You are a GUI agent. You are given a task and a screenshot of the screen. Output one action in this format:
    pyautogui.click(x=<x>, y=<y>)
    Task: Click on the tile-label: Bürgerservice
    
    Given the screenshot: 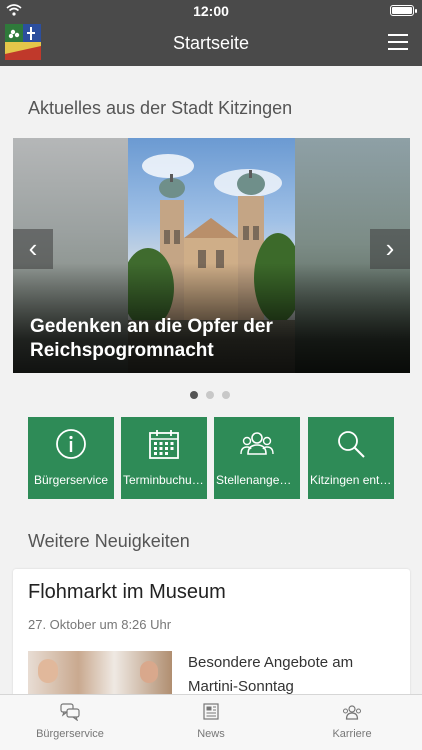 What is the action you would take?
    pyautogui.click(x=71, y=480)
    